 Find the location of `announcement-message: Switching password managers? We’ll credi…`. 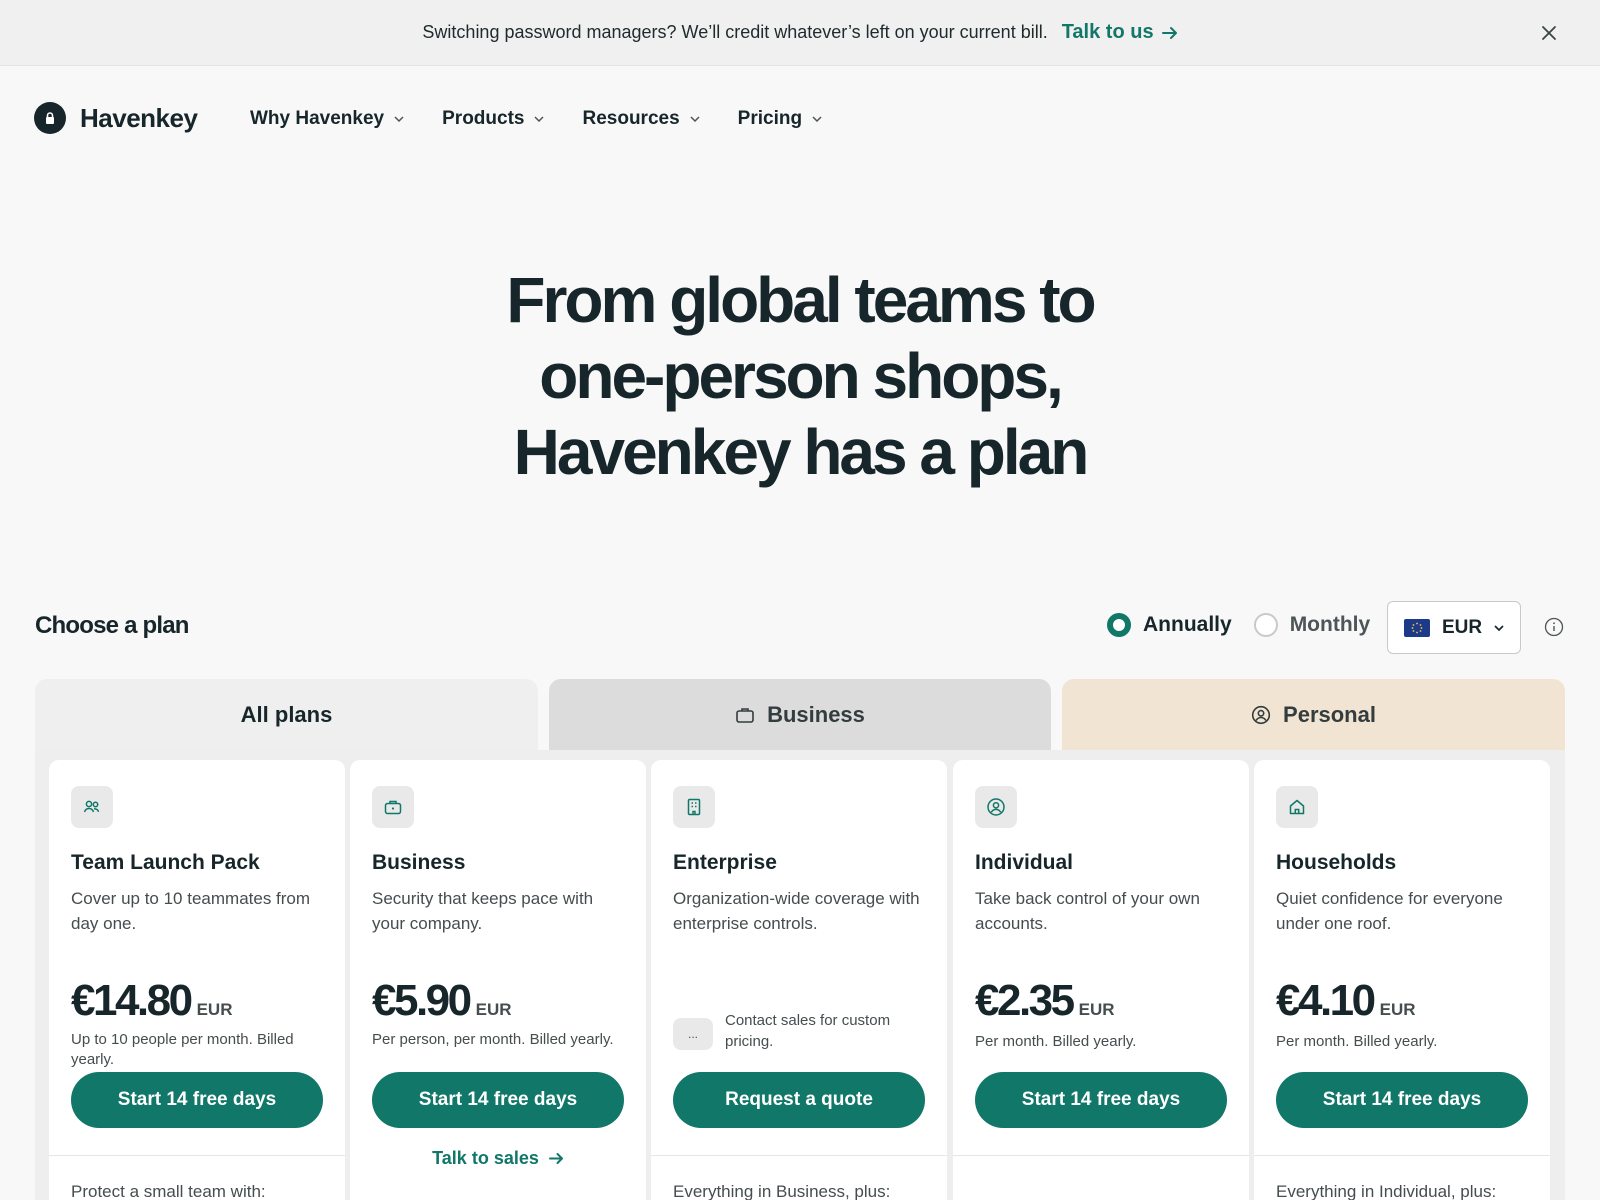

announcement-message: Switching password managers? We’ll credi… is located at coordinates (735, 32).